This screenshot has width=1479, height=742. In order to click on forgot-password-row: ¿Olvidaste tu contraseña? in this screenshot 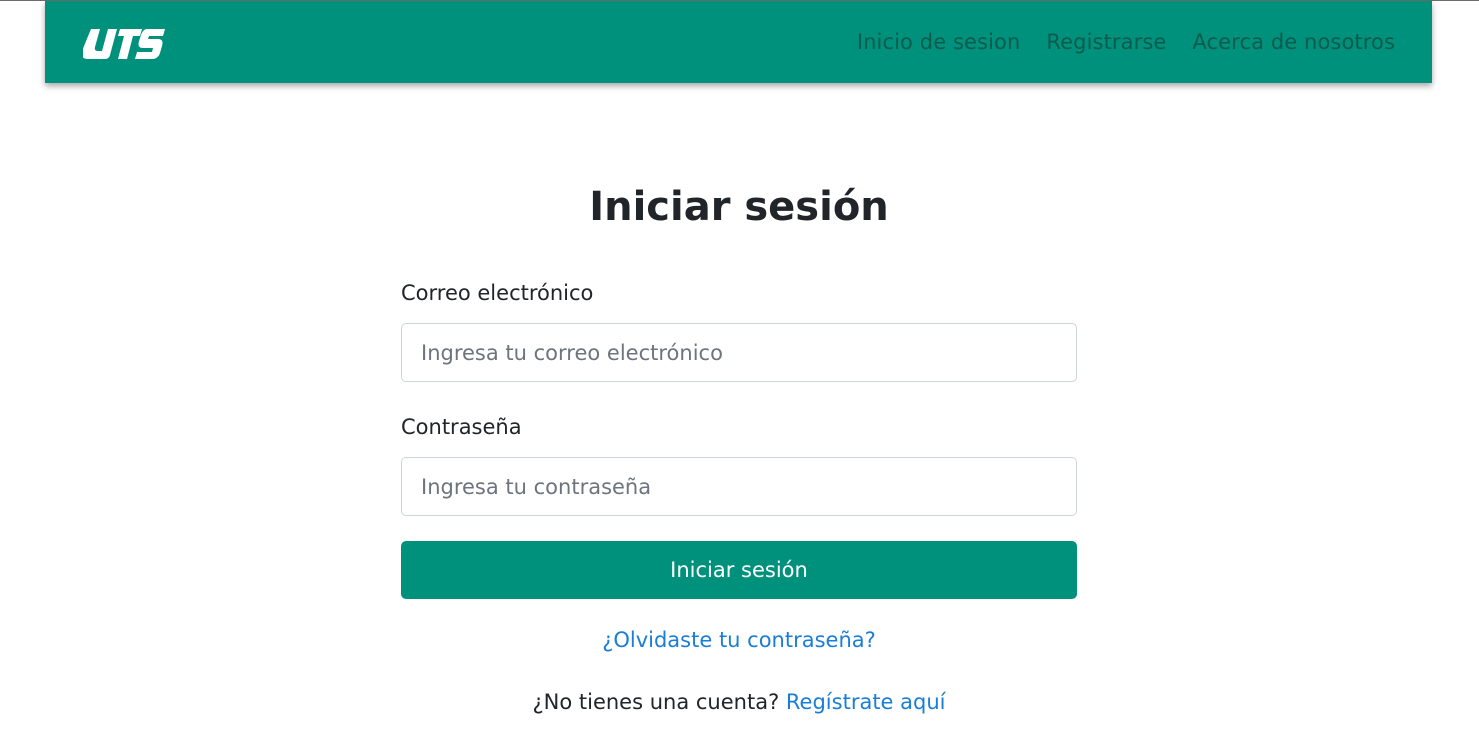, I will do `click(739, 640)`.